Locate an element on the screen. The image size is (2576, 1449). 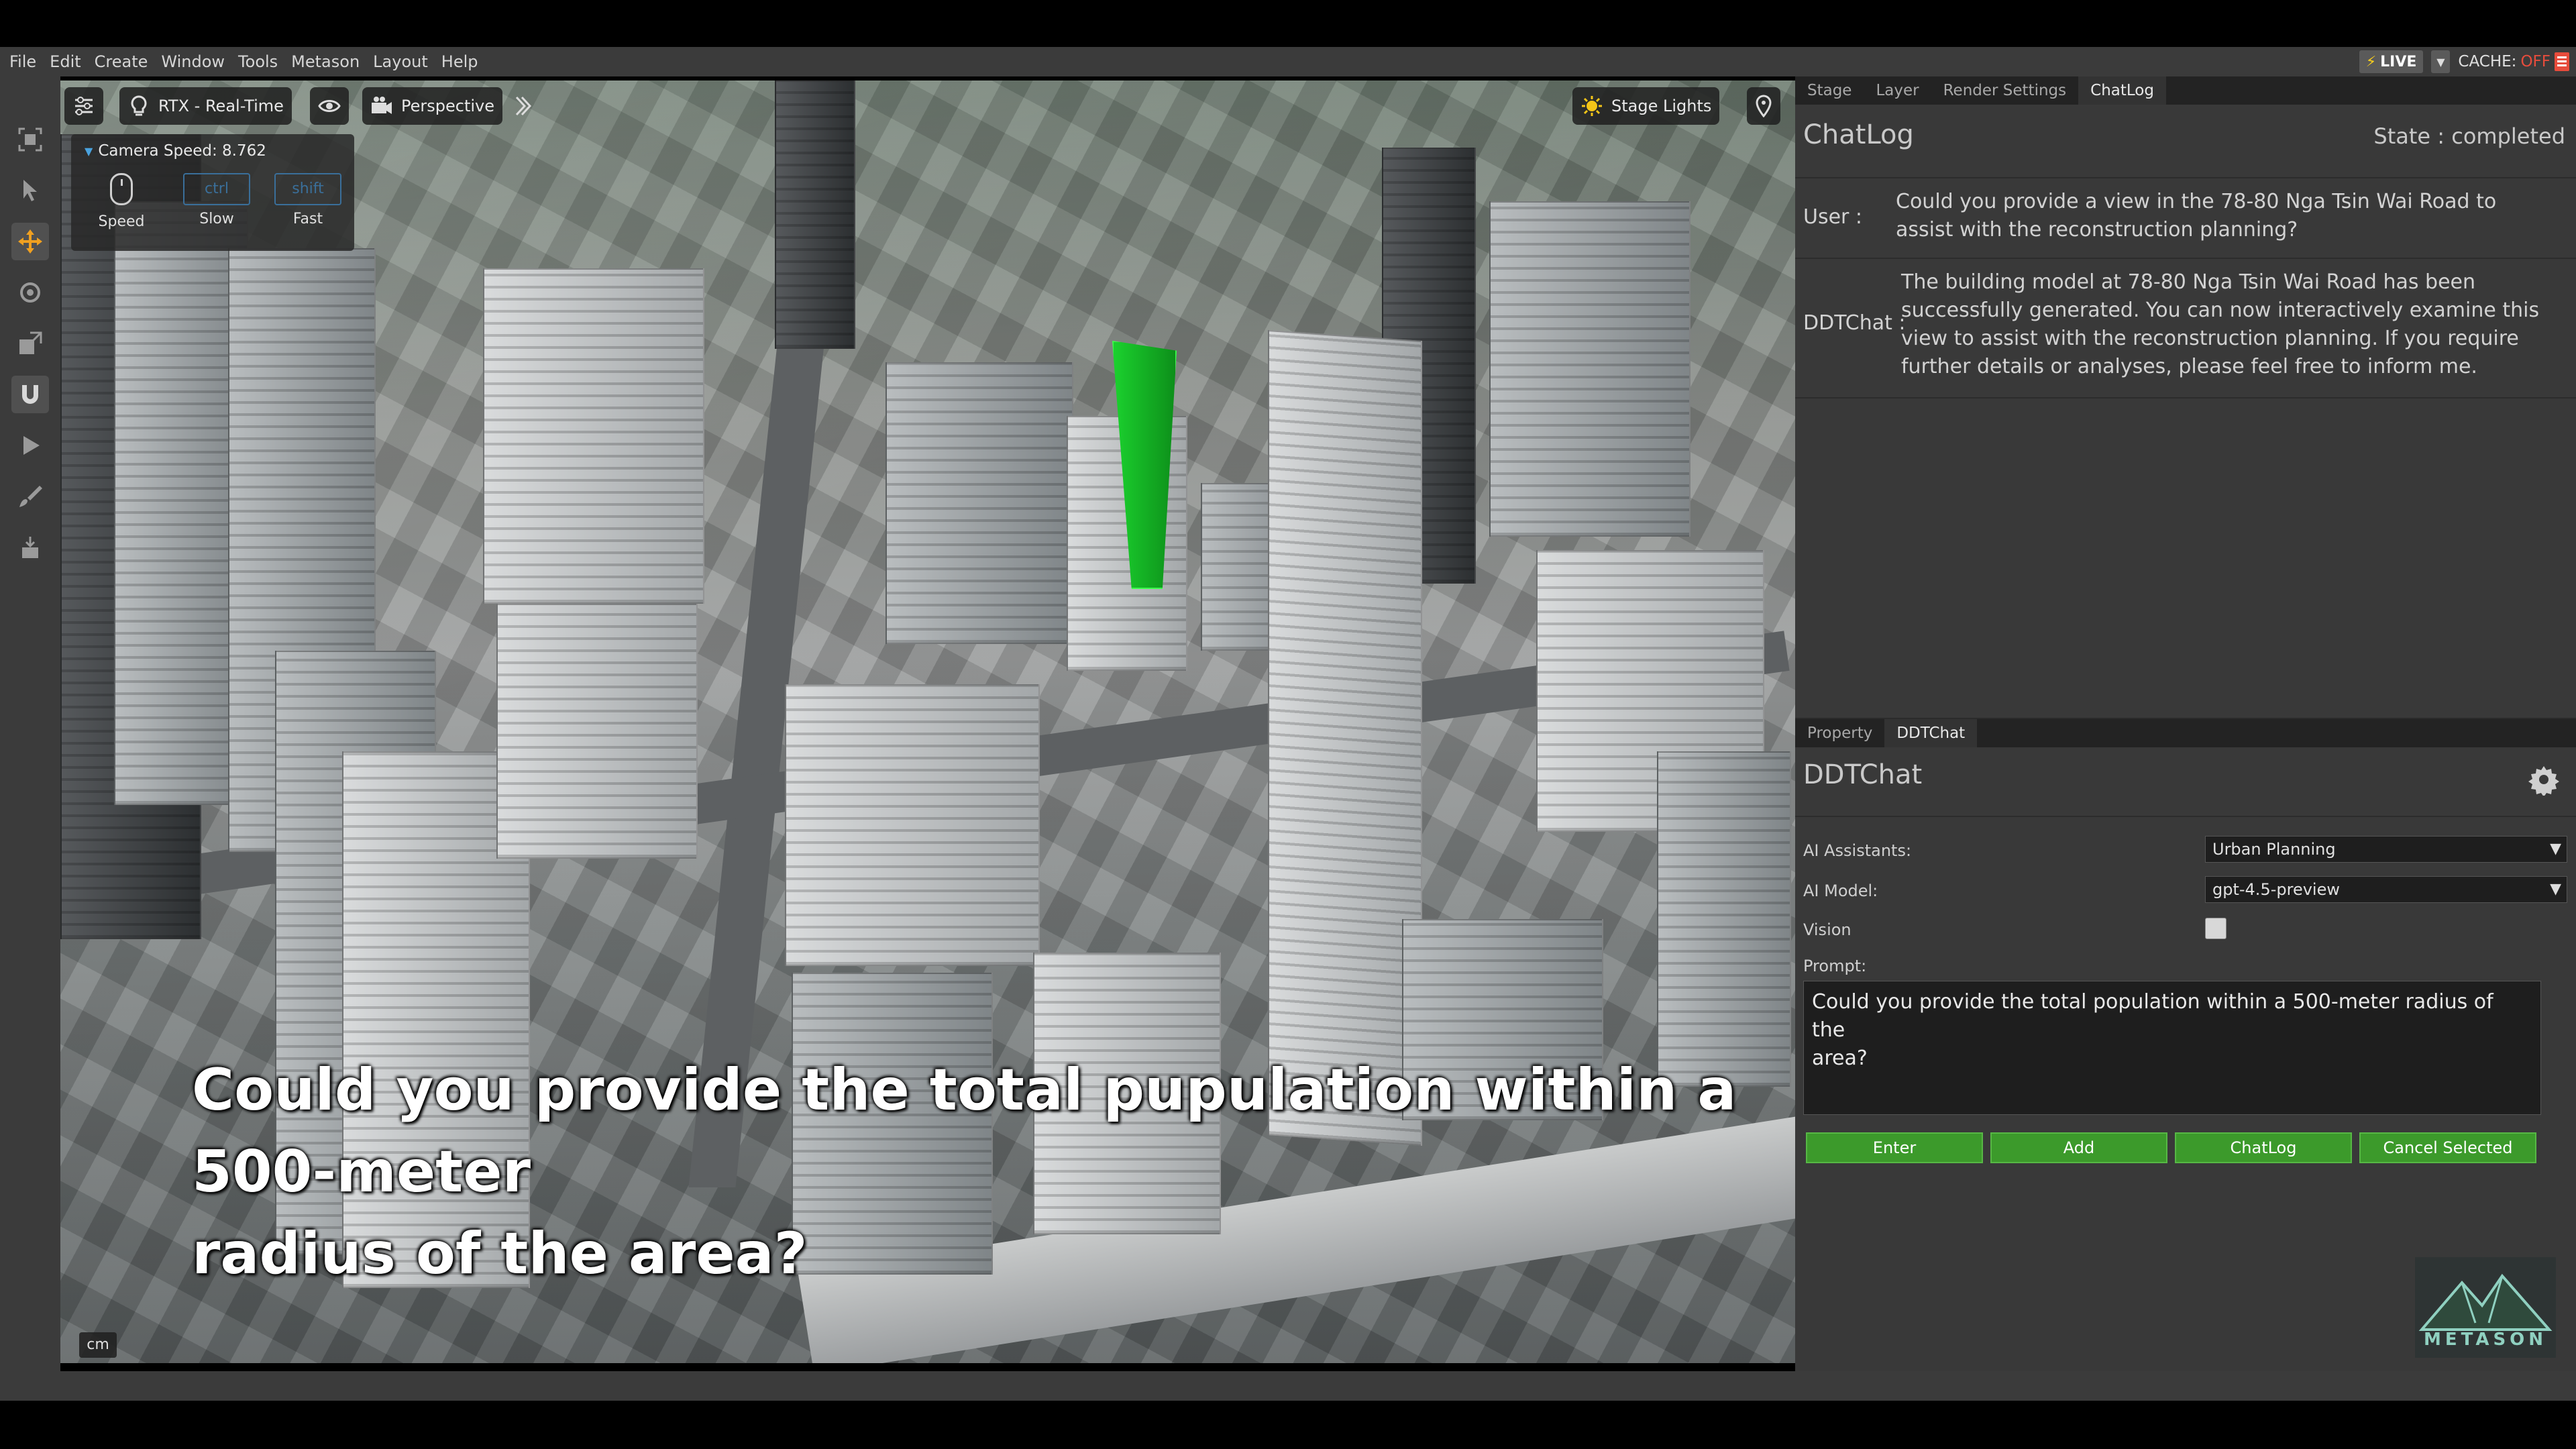
camera-label: Perspective is located at coordinates (447, 106).